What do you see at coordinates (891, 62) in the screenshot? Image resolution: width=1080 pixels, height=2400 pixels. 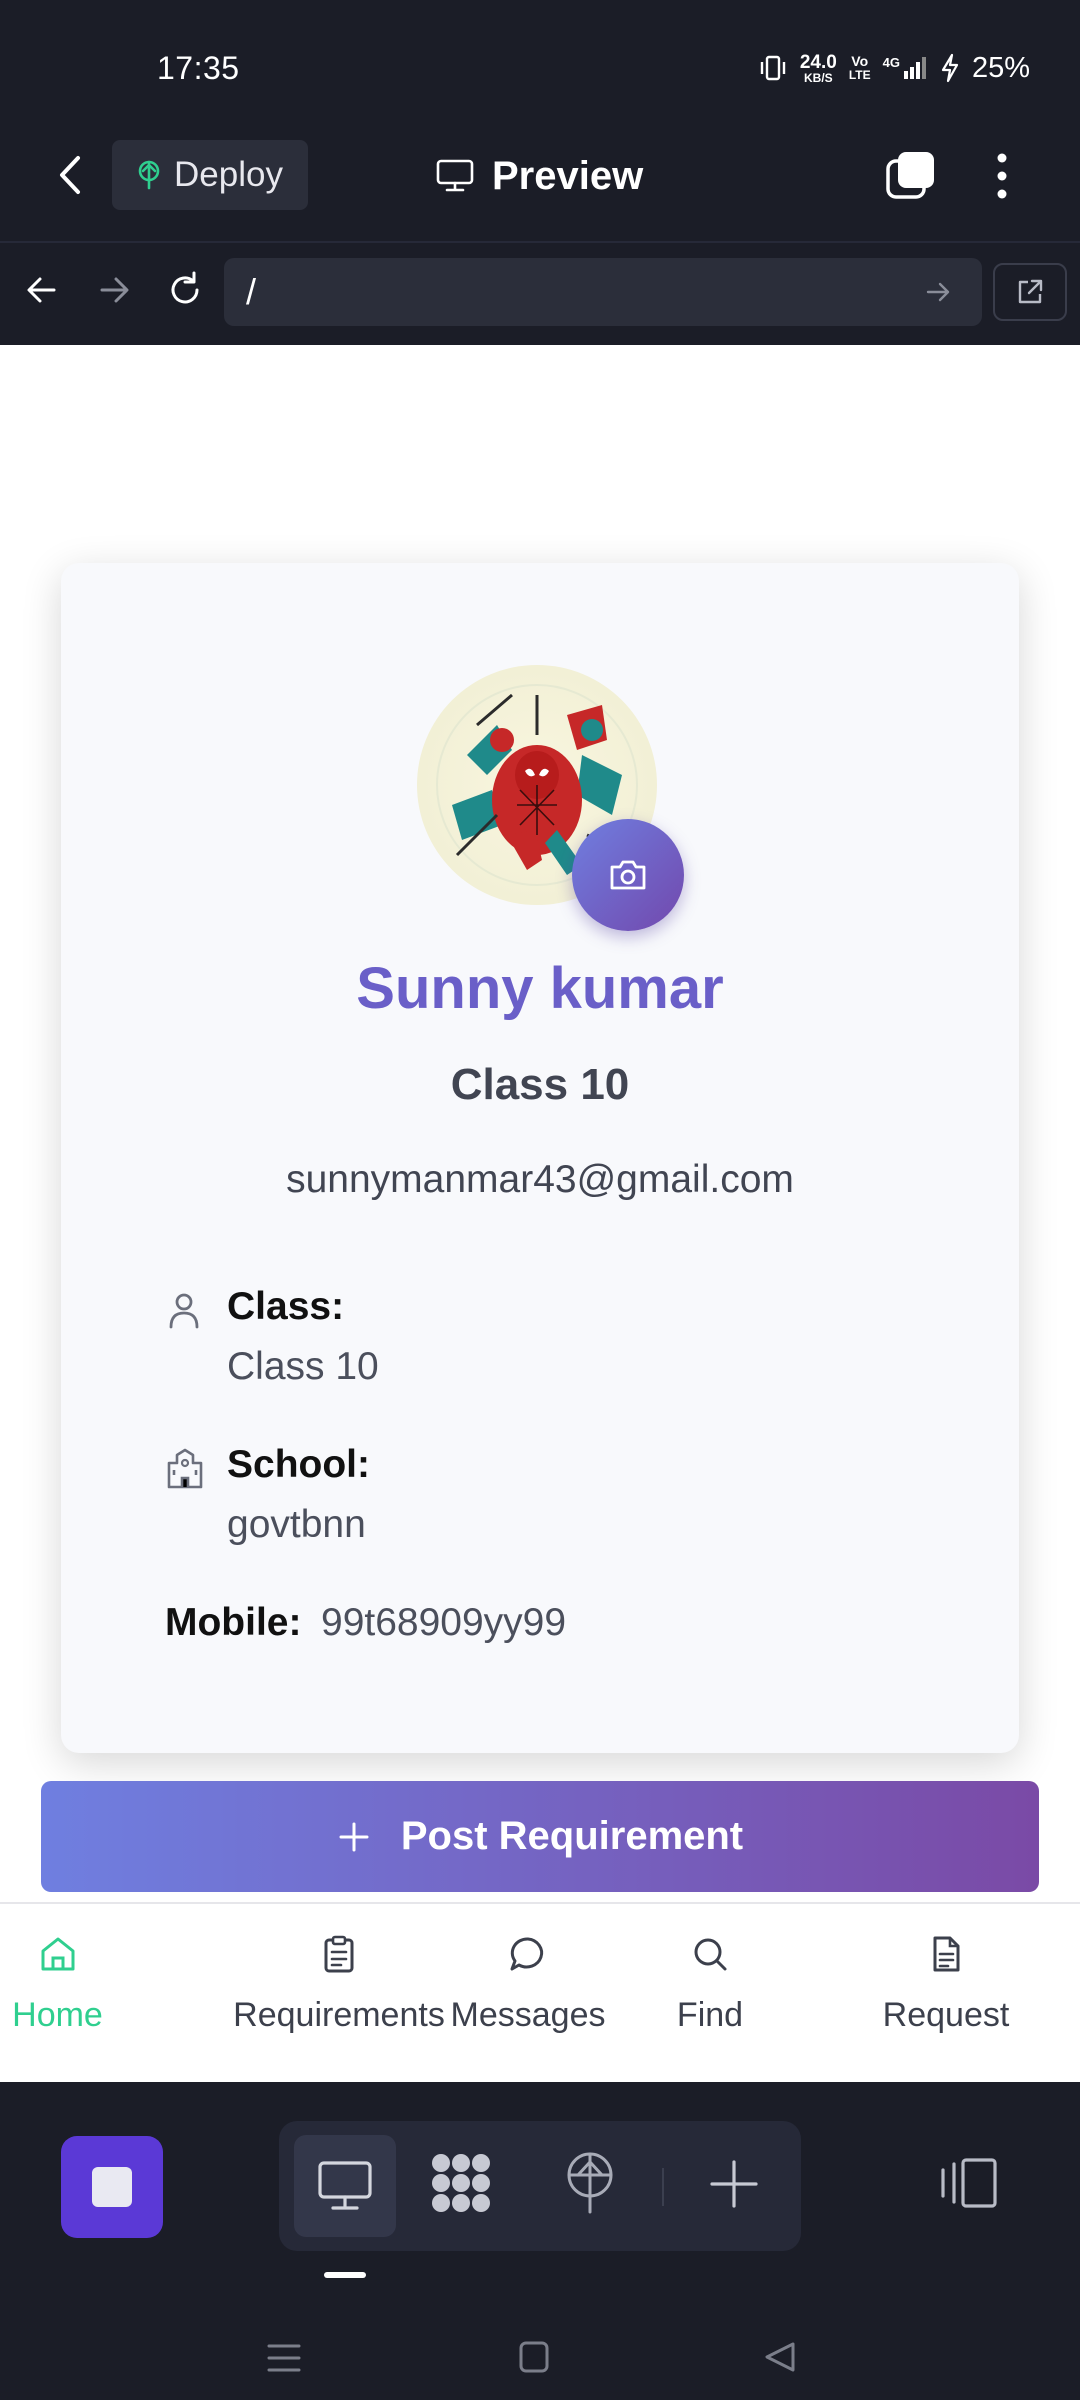 I see `network-type: 4G` at bounding box center [891, 62].